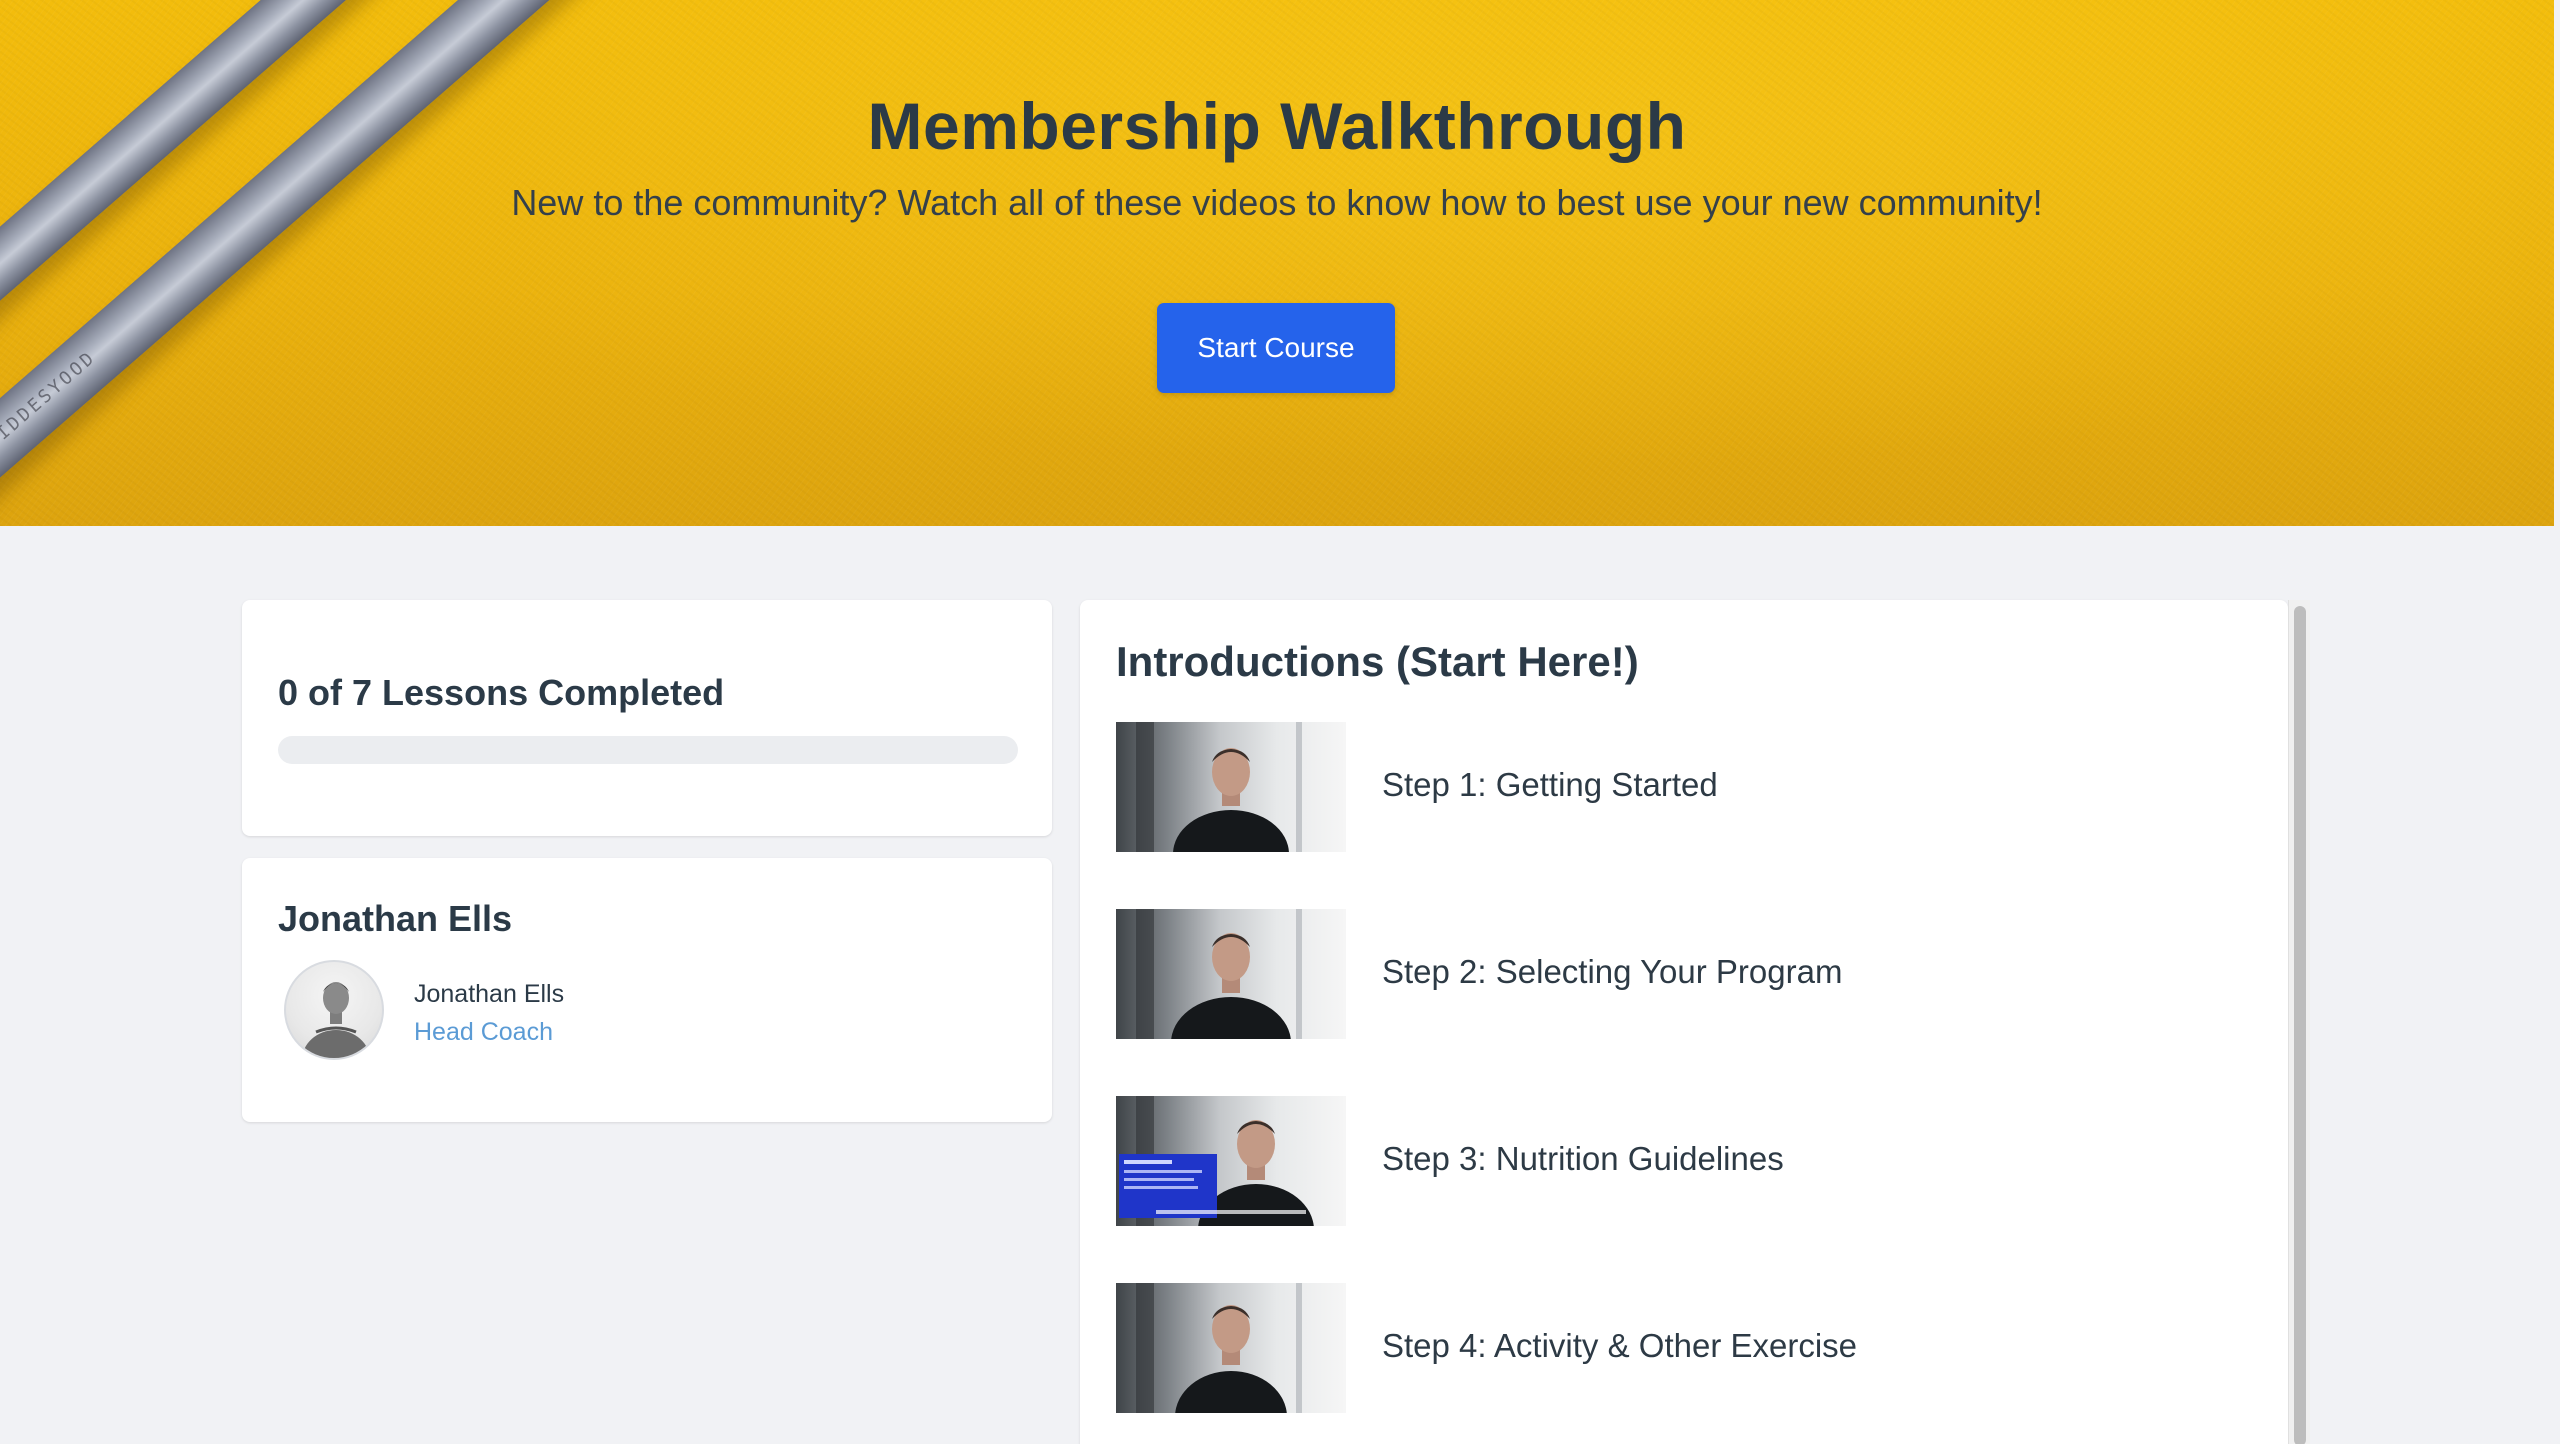 The width and height of the screenshot is (2560, 1444). What do you see at coordinates (483, 1032) in the screenshot?
I see `instructor-role: Head Coach` at bounding box center [483, 1032].